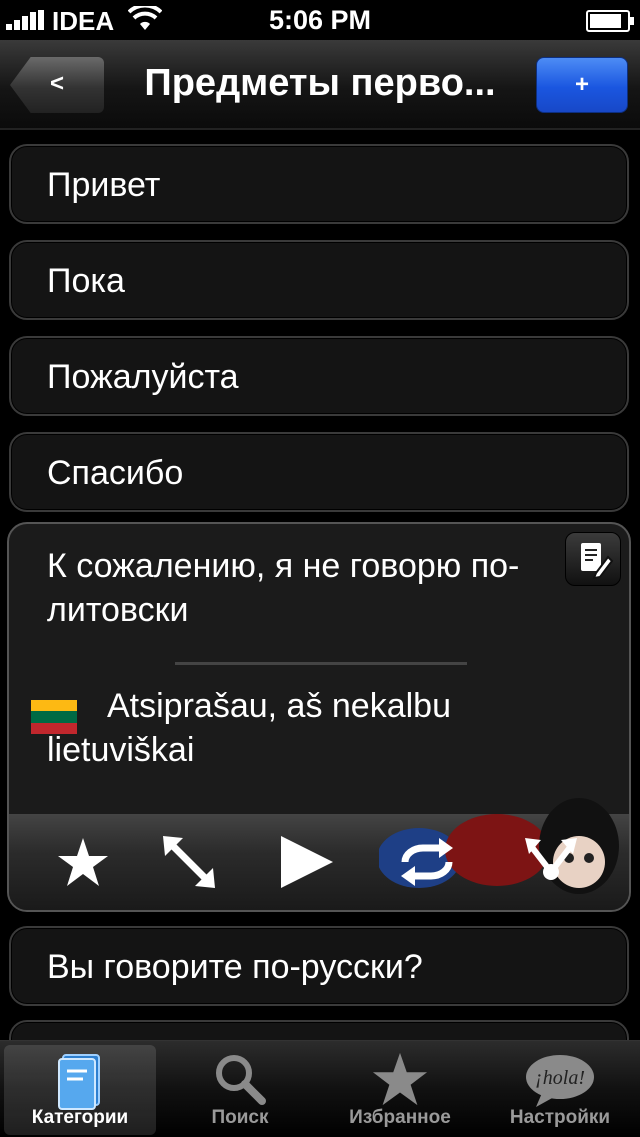  What do you see at coordinates (240, 1117) in the screenshot?
I see `tab-label: Поиск` at bounding box center [240, 1117].